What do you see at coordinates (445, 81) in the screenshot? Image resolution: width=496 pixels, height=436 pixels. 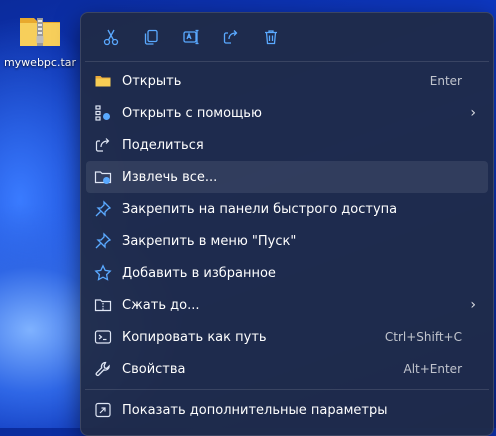 I see `shortcut-text: Enter` at bounding box center [445, 81].